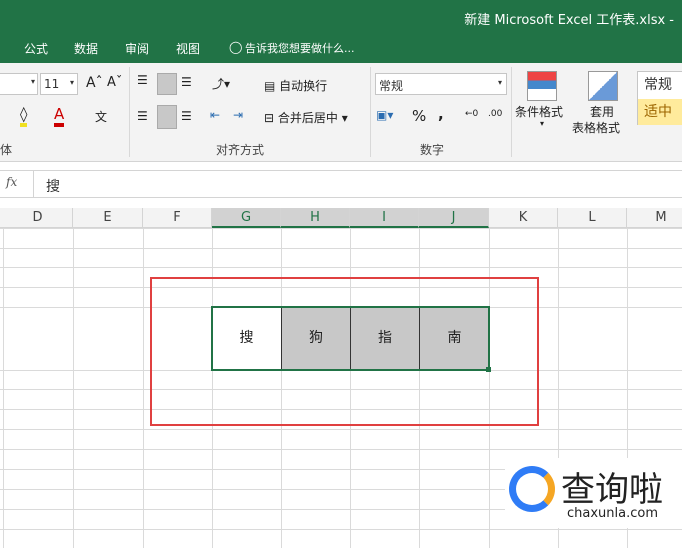 Image resolution: width=682 pixels, height=548 pixels. What do you see at coordinates (542, 86) in the screenshot?
I see `conditional-format-icon` at bounding box center [542, 86].